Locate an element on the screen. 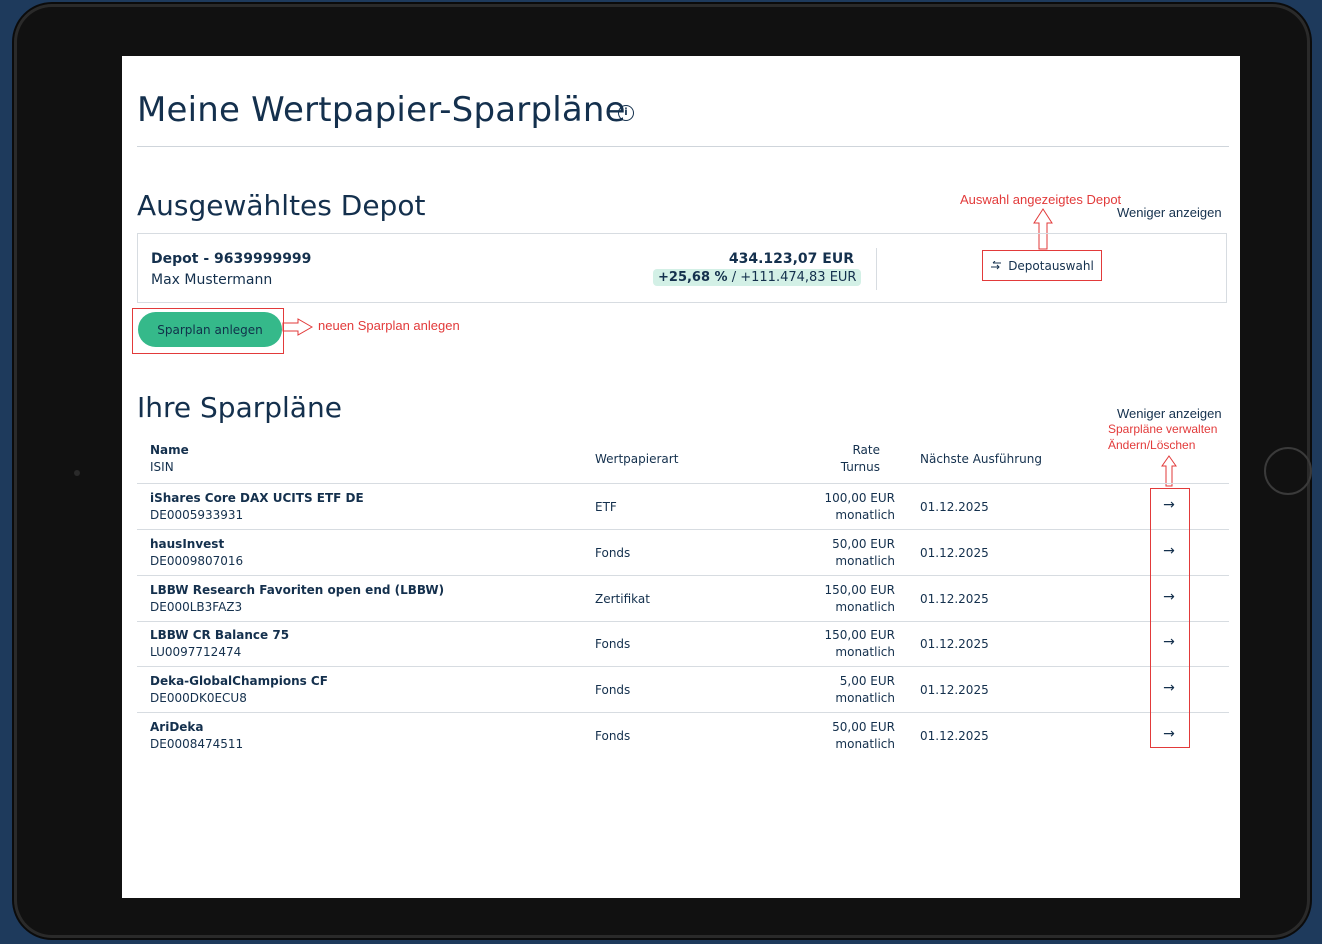  annotation-depot-select: Auswahl angezeigtes Depot is located at coordinates (1041, 199).